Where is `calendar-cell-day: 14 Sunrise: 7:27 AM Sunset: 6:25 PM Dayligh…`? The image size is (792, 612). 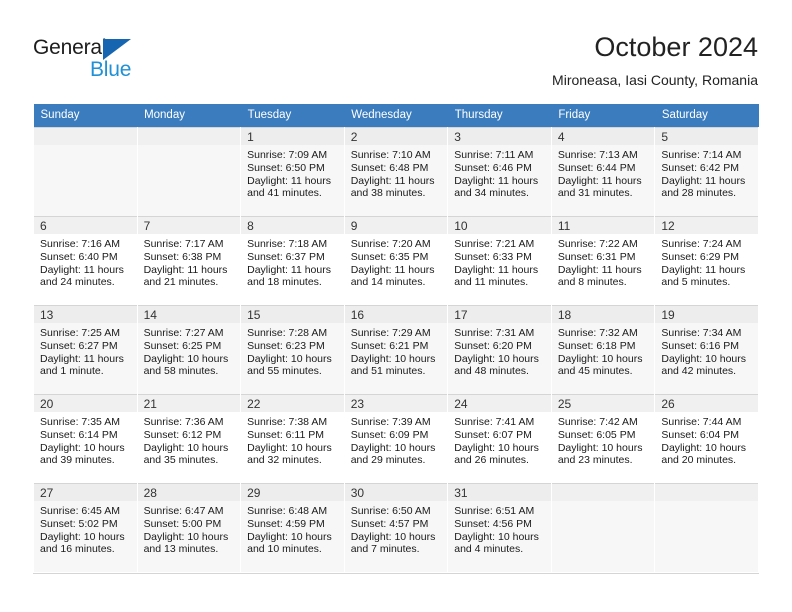
calendar-cell-day: 14 Sunrise: 7:27 AM Sunset: 6:25 PM Dayligh… is located at coordinates (189, 349).